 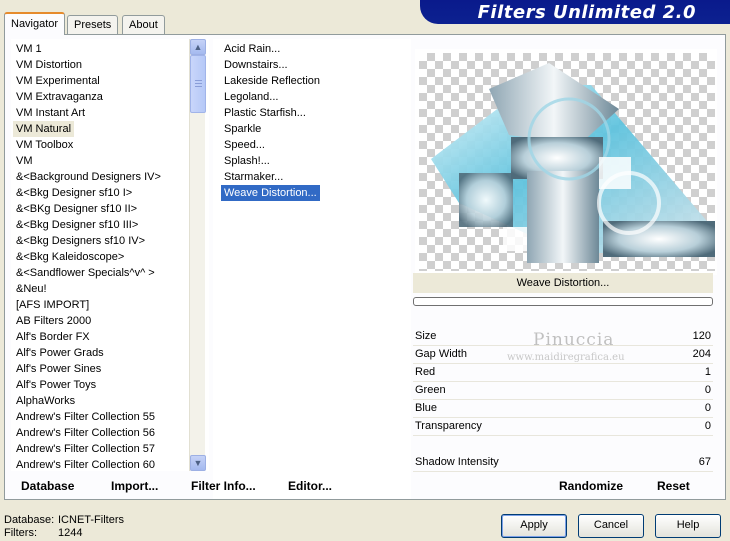 I want to click on category-item: Alf's Power Toys, so click(x=56, y=385).